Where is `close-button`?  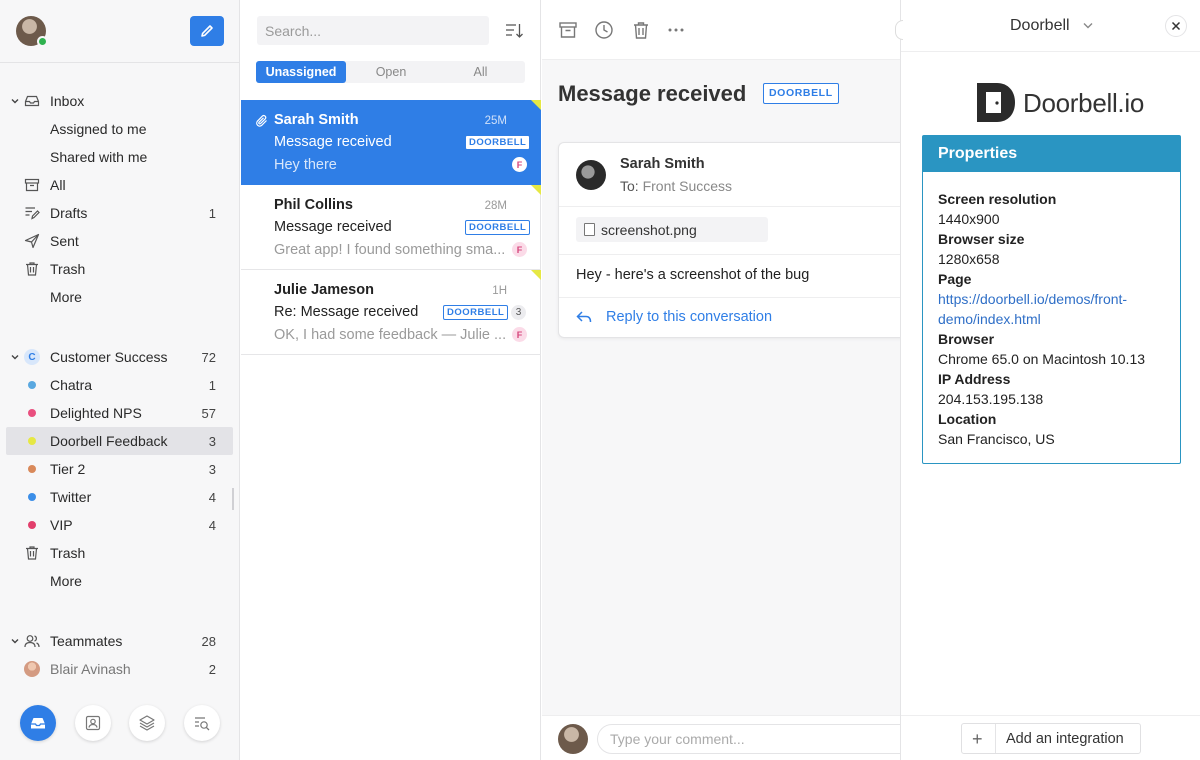
close-button is located at coordinates (1176, 26).